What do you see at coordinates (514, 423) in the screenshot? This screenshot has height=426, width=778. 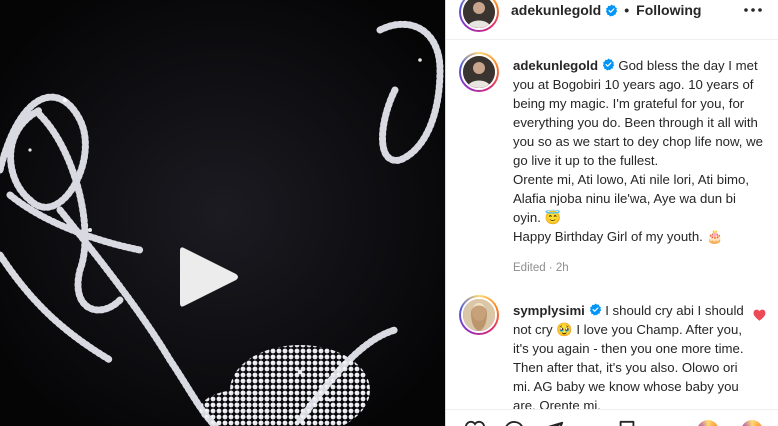 I see `comment-icon` at bounding box center [514, 423].